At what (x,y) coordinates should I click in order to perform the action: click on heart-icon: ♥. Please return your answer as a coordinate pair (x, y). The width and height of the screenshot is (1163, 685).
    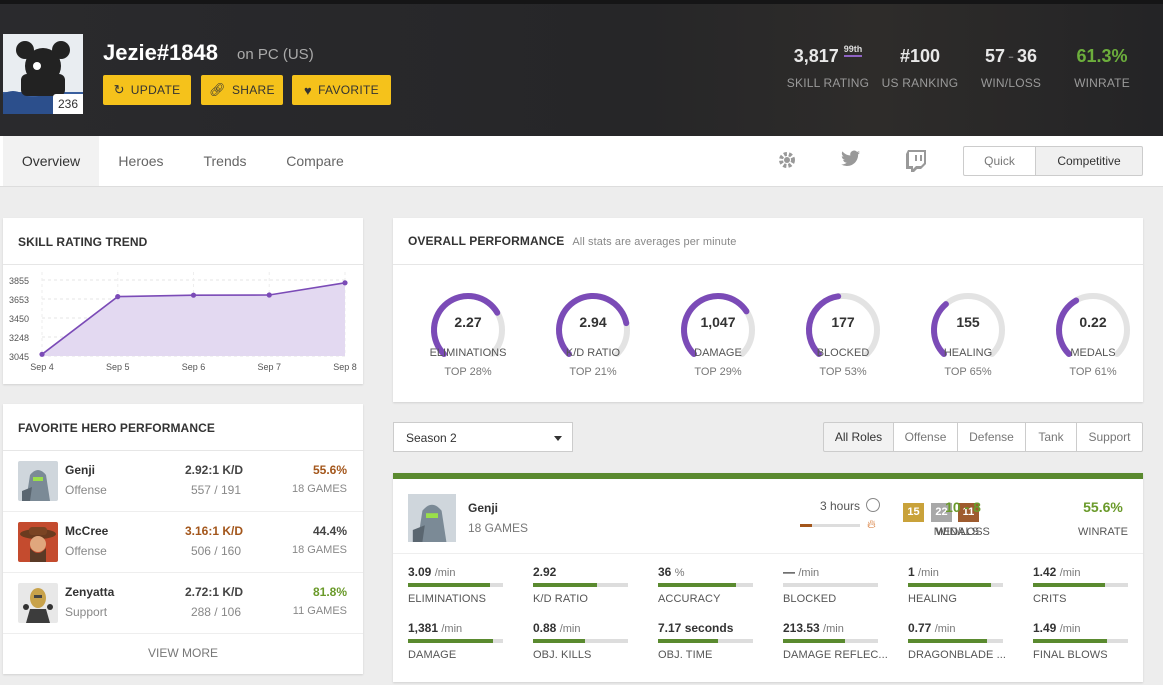
    Looking at the image, I should click on (308, 90).